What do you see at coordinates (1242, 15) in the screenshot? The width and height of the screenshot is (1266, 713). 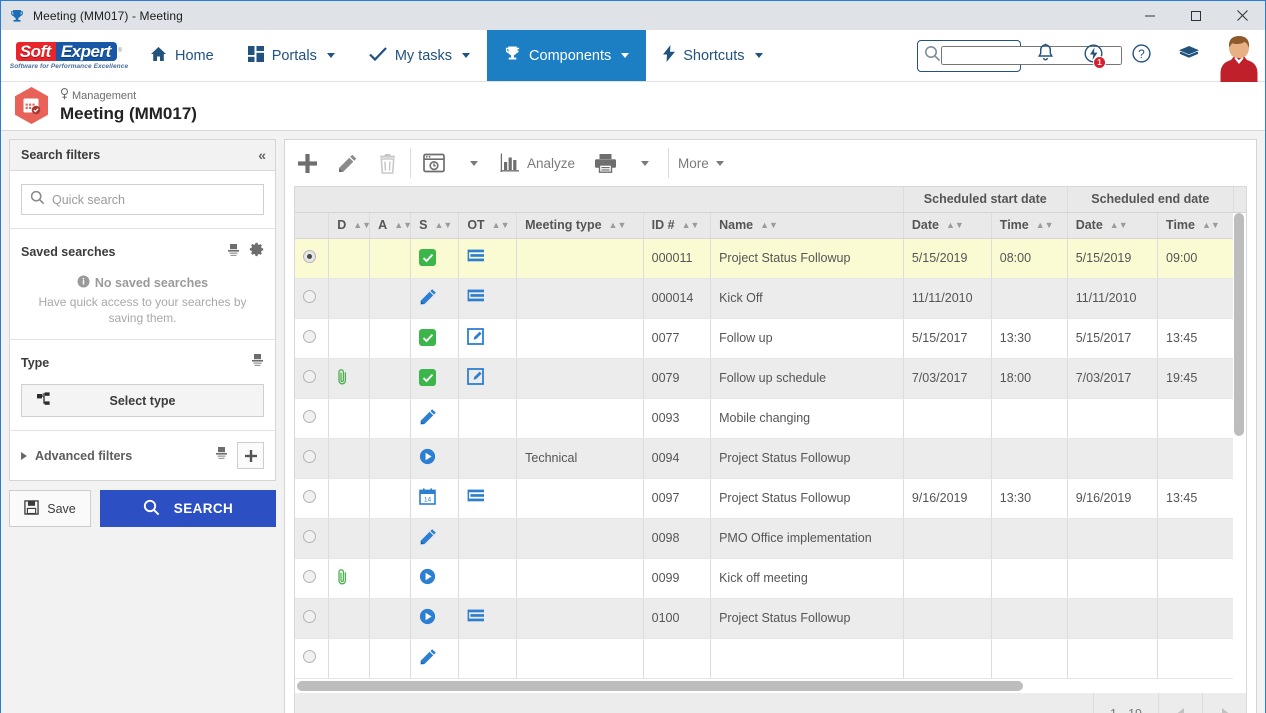 I see `close-button` at bounding box center [1242, 15].